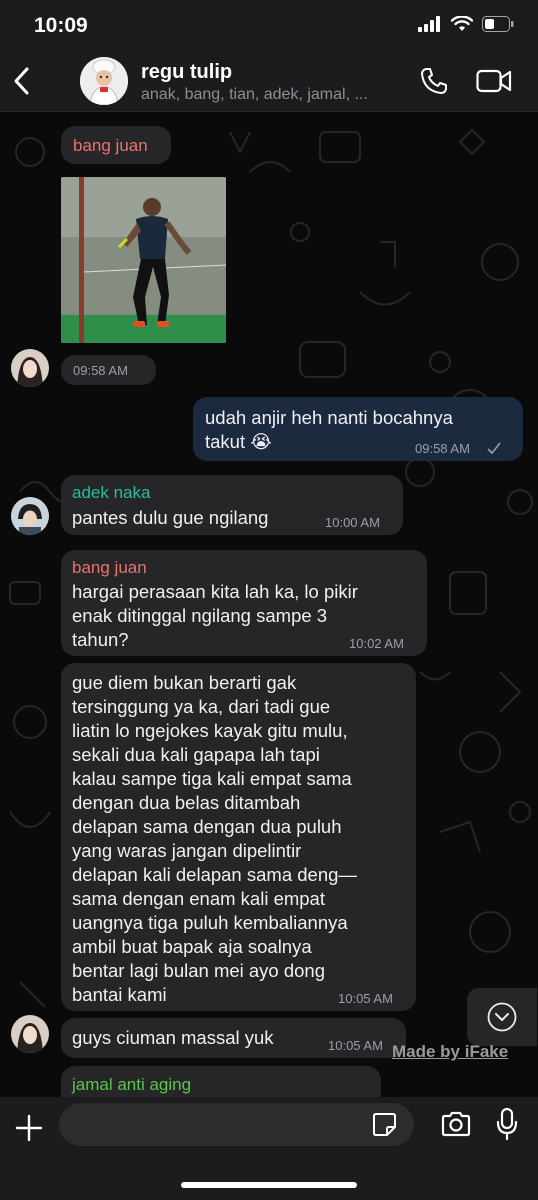 The image size is (538, 1200). Describe the element at coordinates (207, 826) in the screenshot. I see `message-line: delapan sama dengan dua puluh` at that location.